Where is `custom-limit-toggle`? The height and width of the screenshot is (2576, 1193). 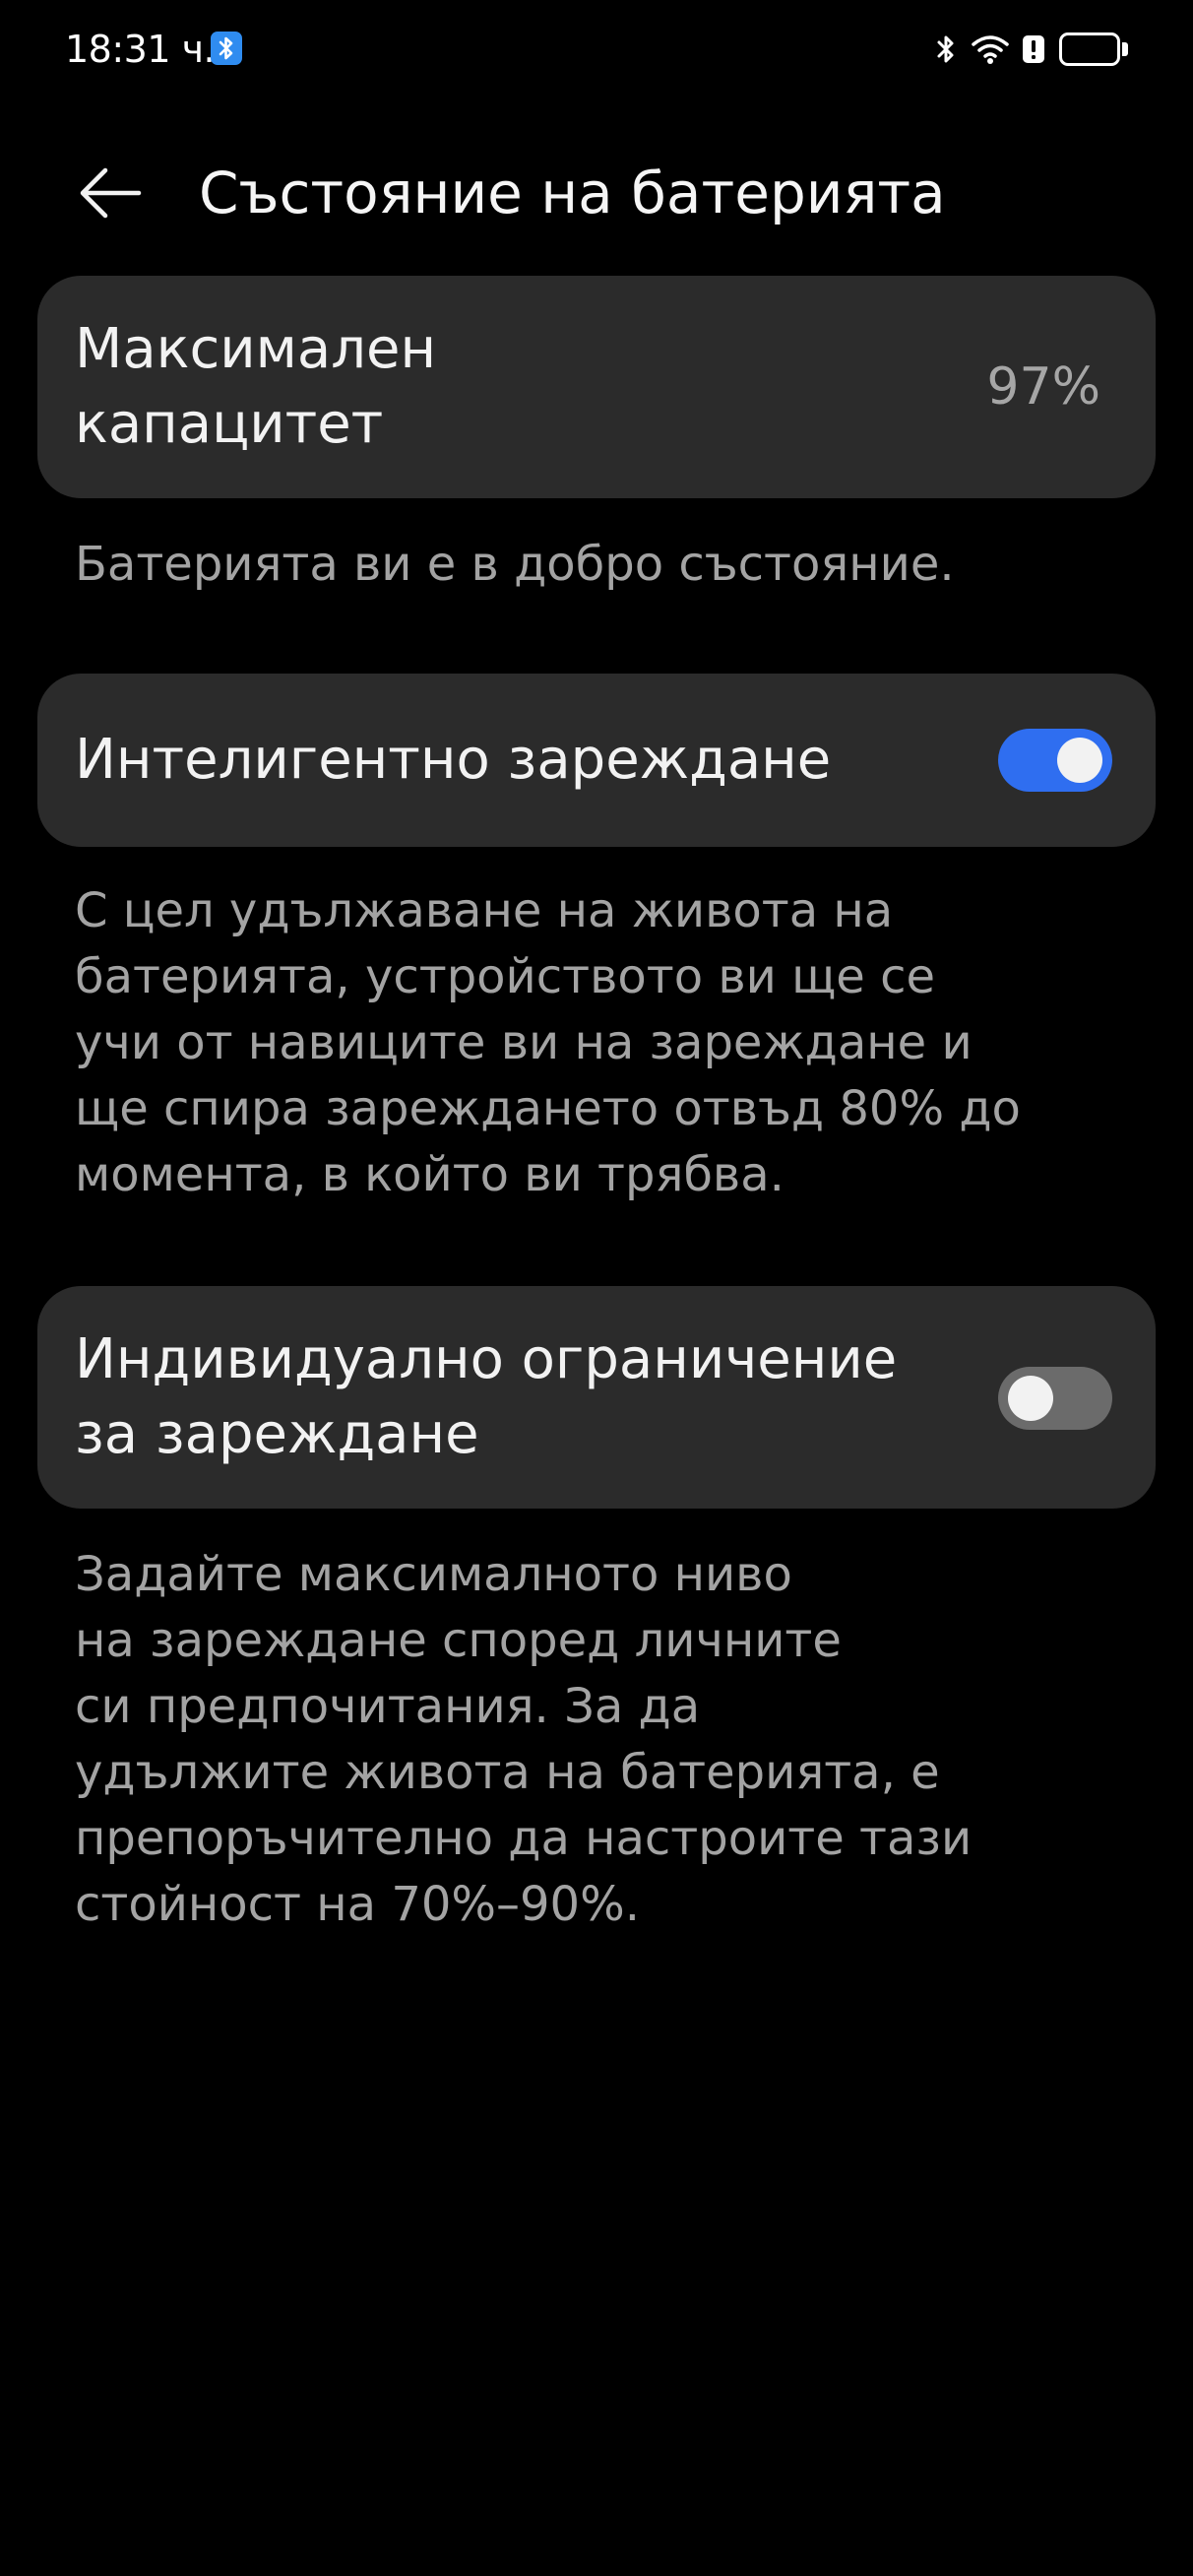 custom-limit-toggle is located at coordinates (1055, 1398).